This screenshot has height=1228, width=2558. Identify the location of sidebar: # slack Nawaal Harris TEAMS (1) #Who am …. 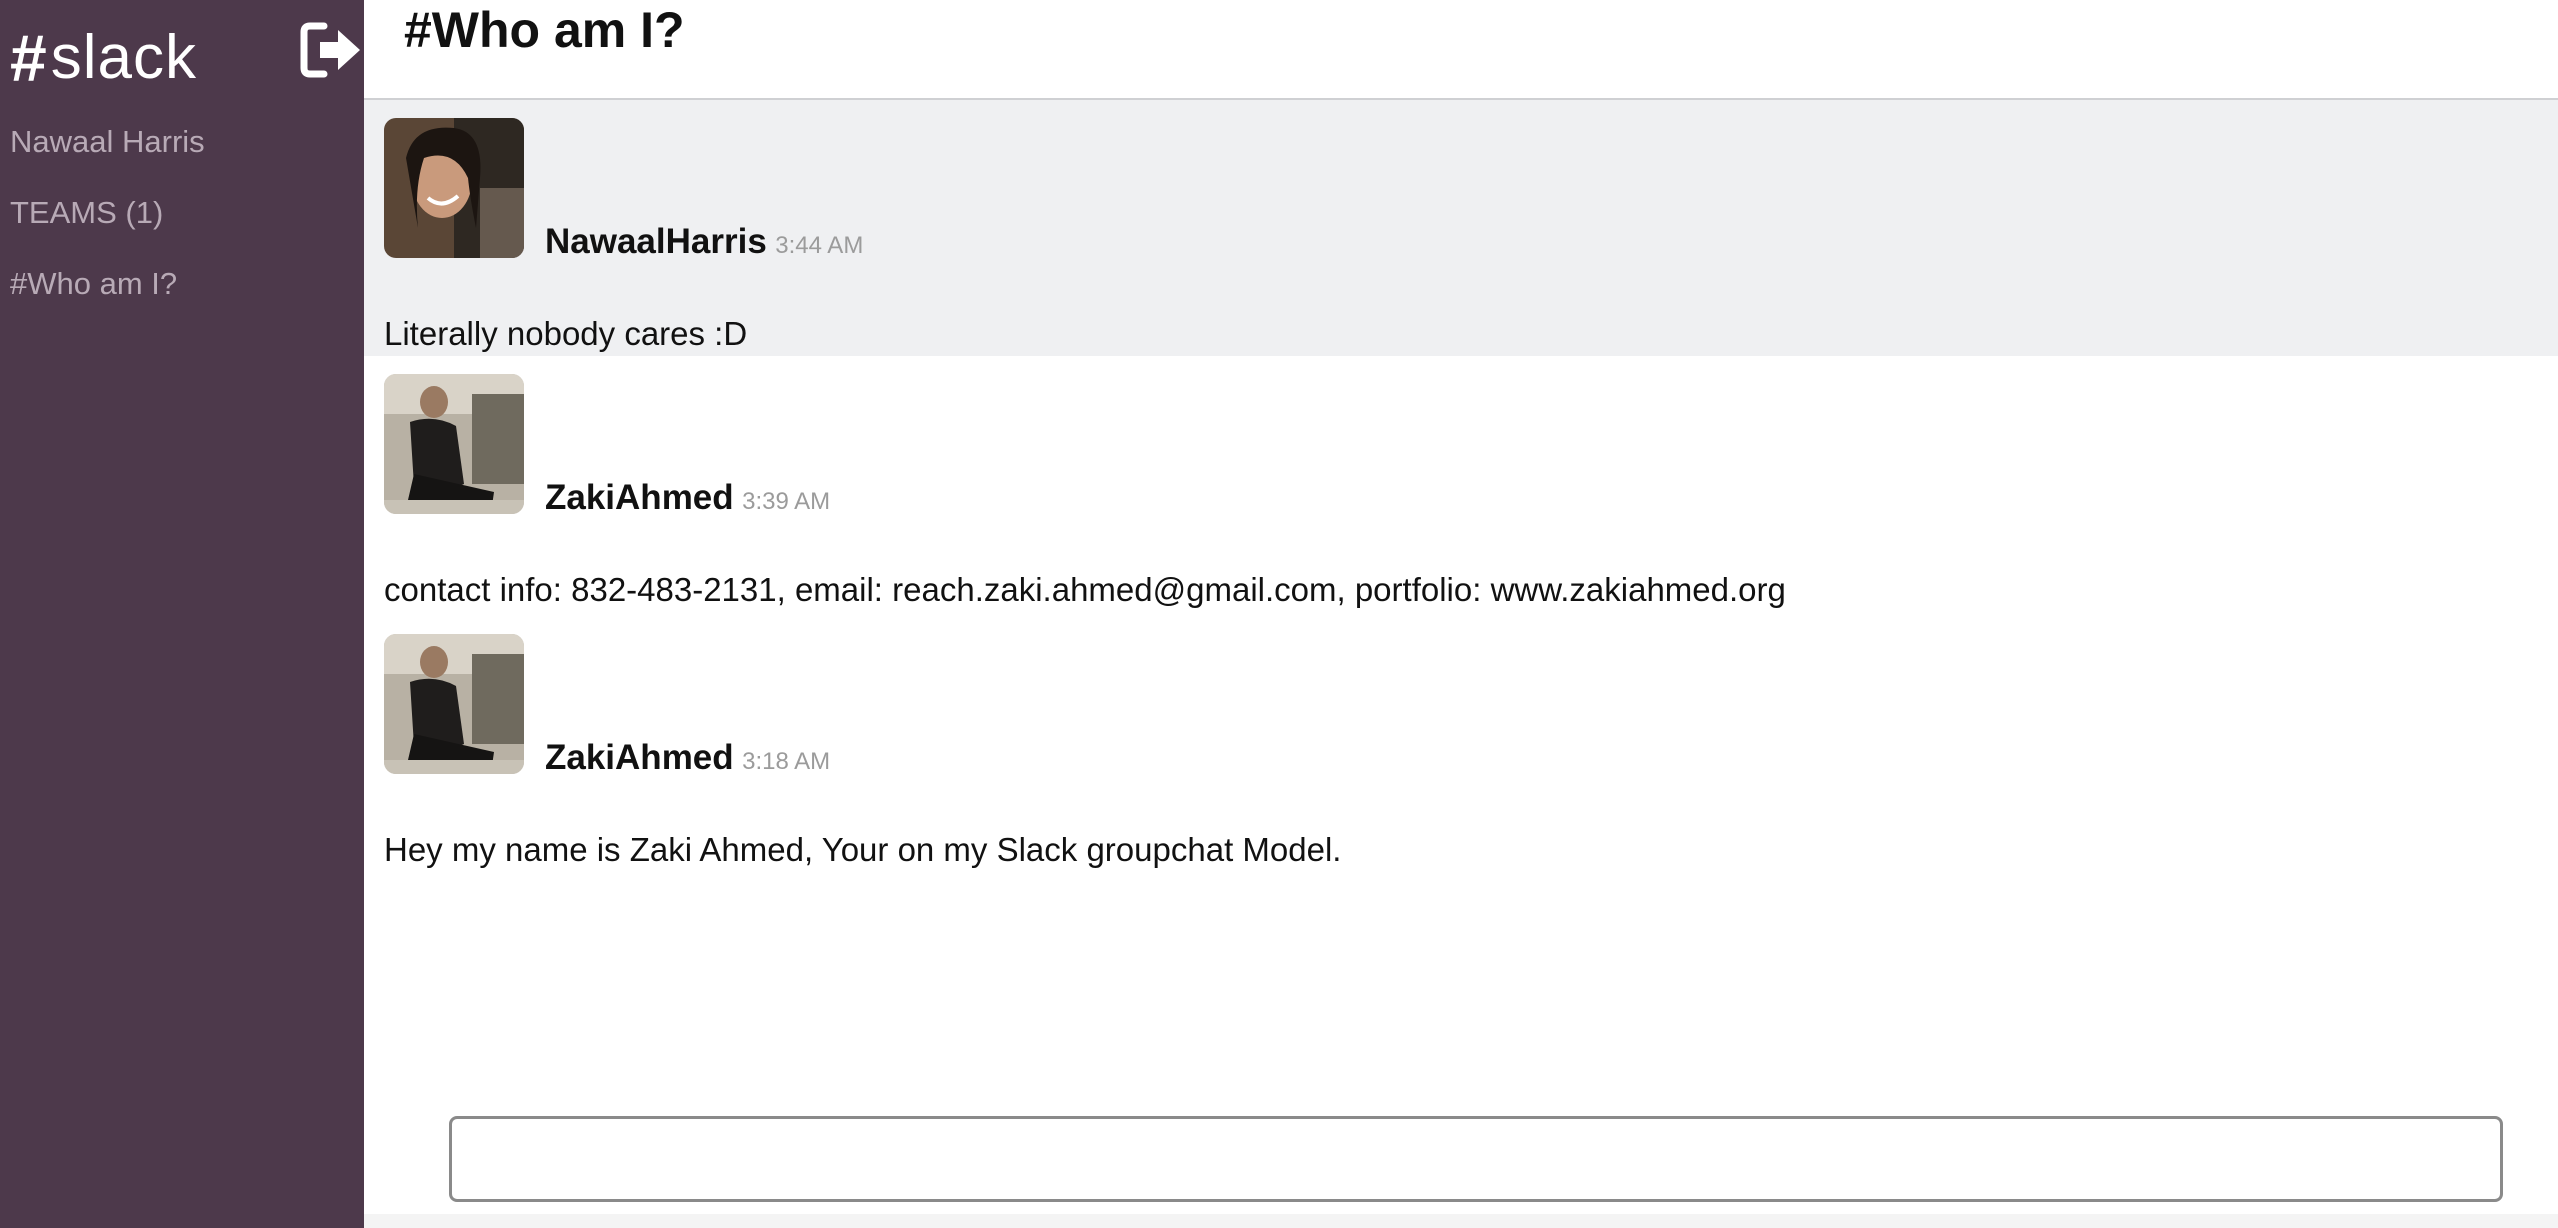
(182, 614).